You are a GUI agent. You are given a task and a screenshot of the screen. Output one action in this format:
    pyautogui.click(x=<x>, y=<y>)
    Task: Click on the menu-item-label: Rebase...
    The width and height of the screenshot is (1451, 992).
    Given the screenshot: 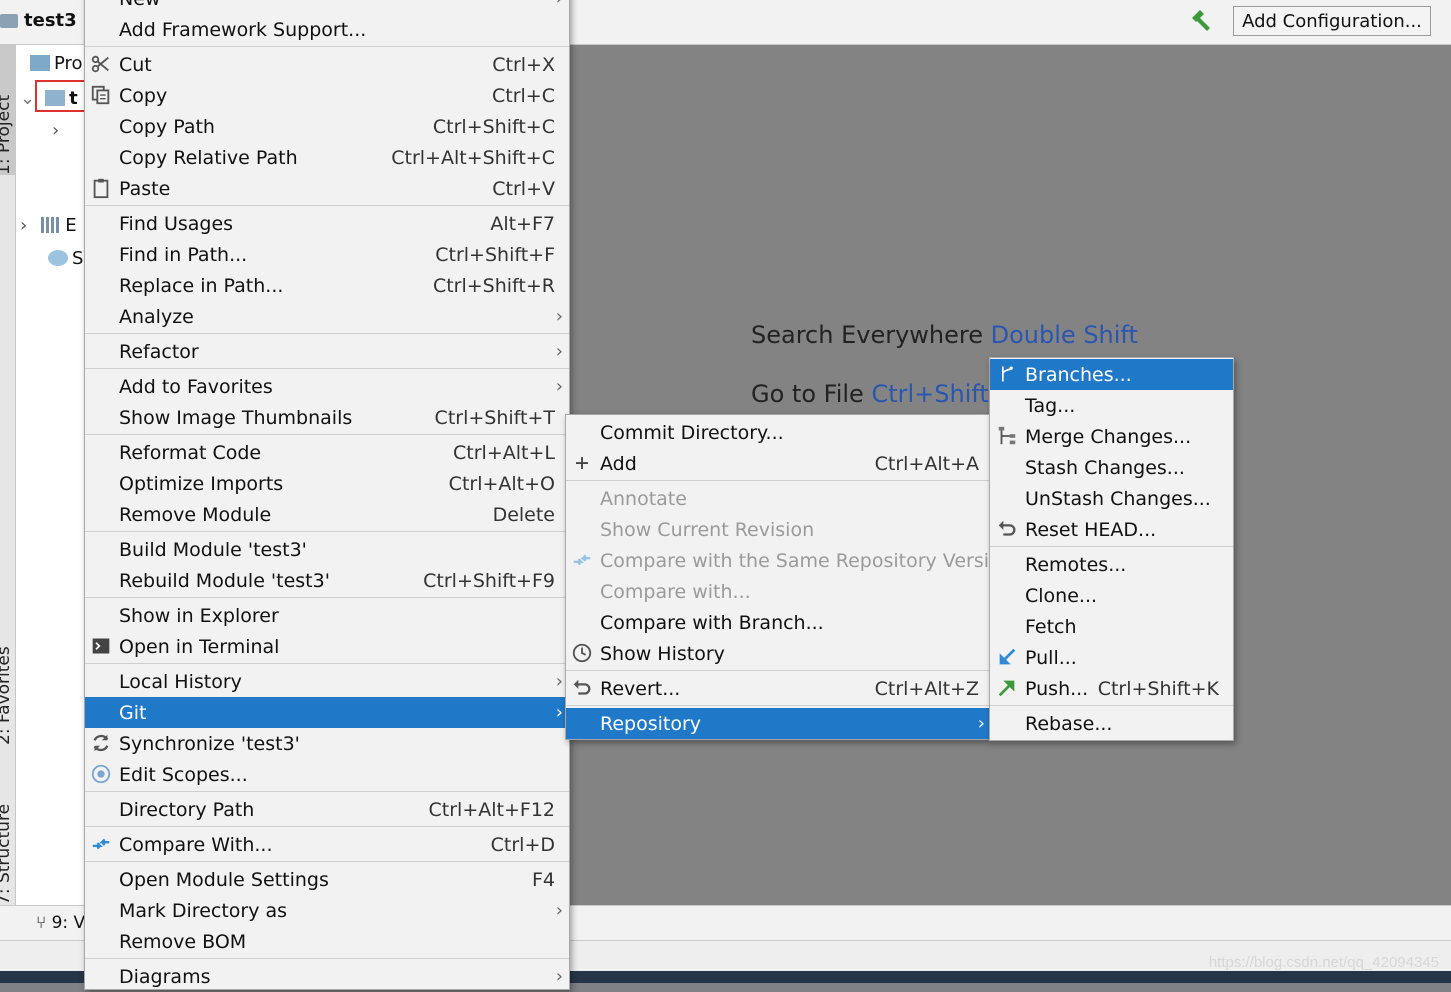 What is the action you would take?
    pyautogui.click(x=1069, y=723)
    